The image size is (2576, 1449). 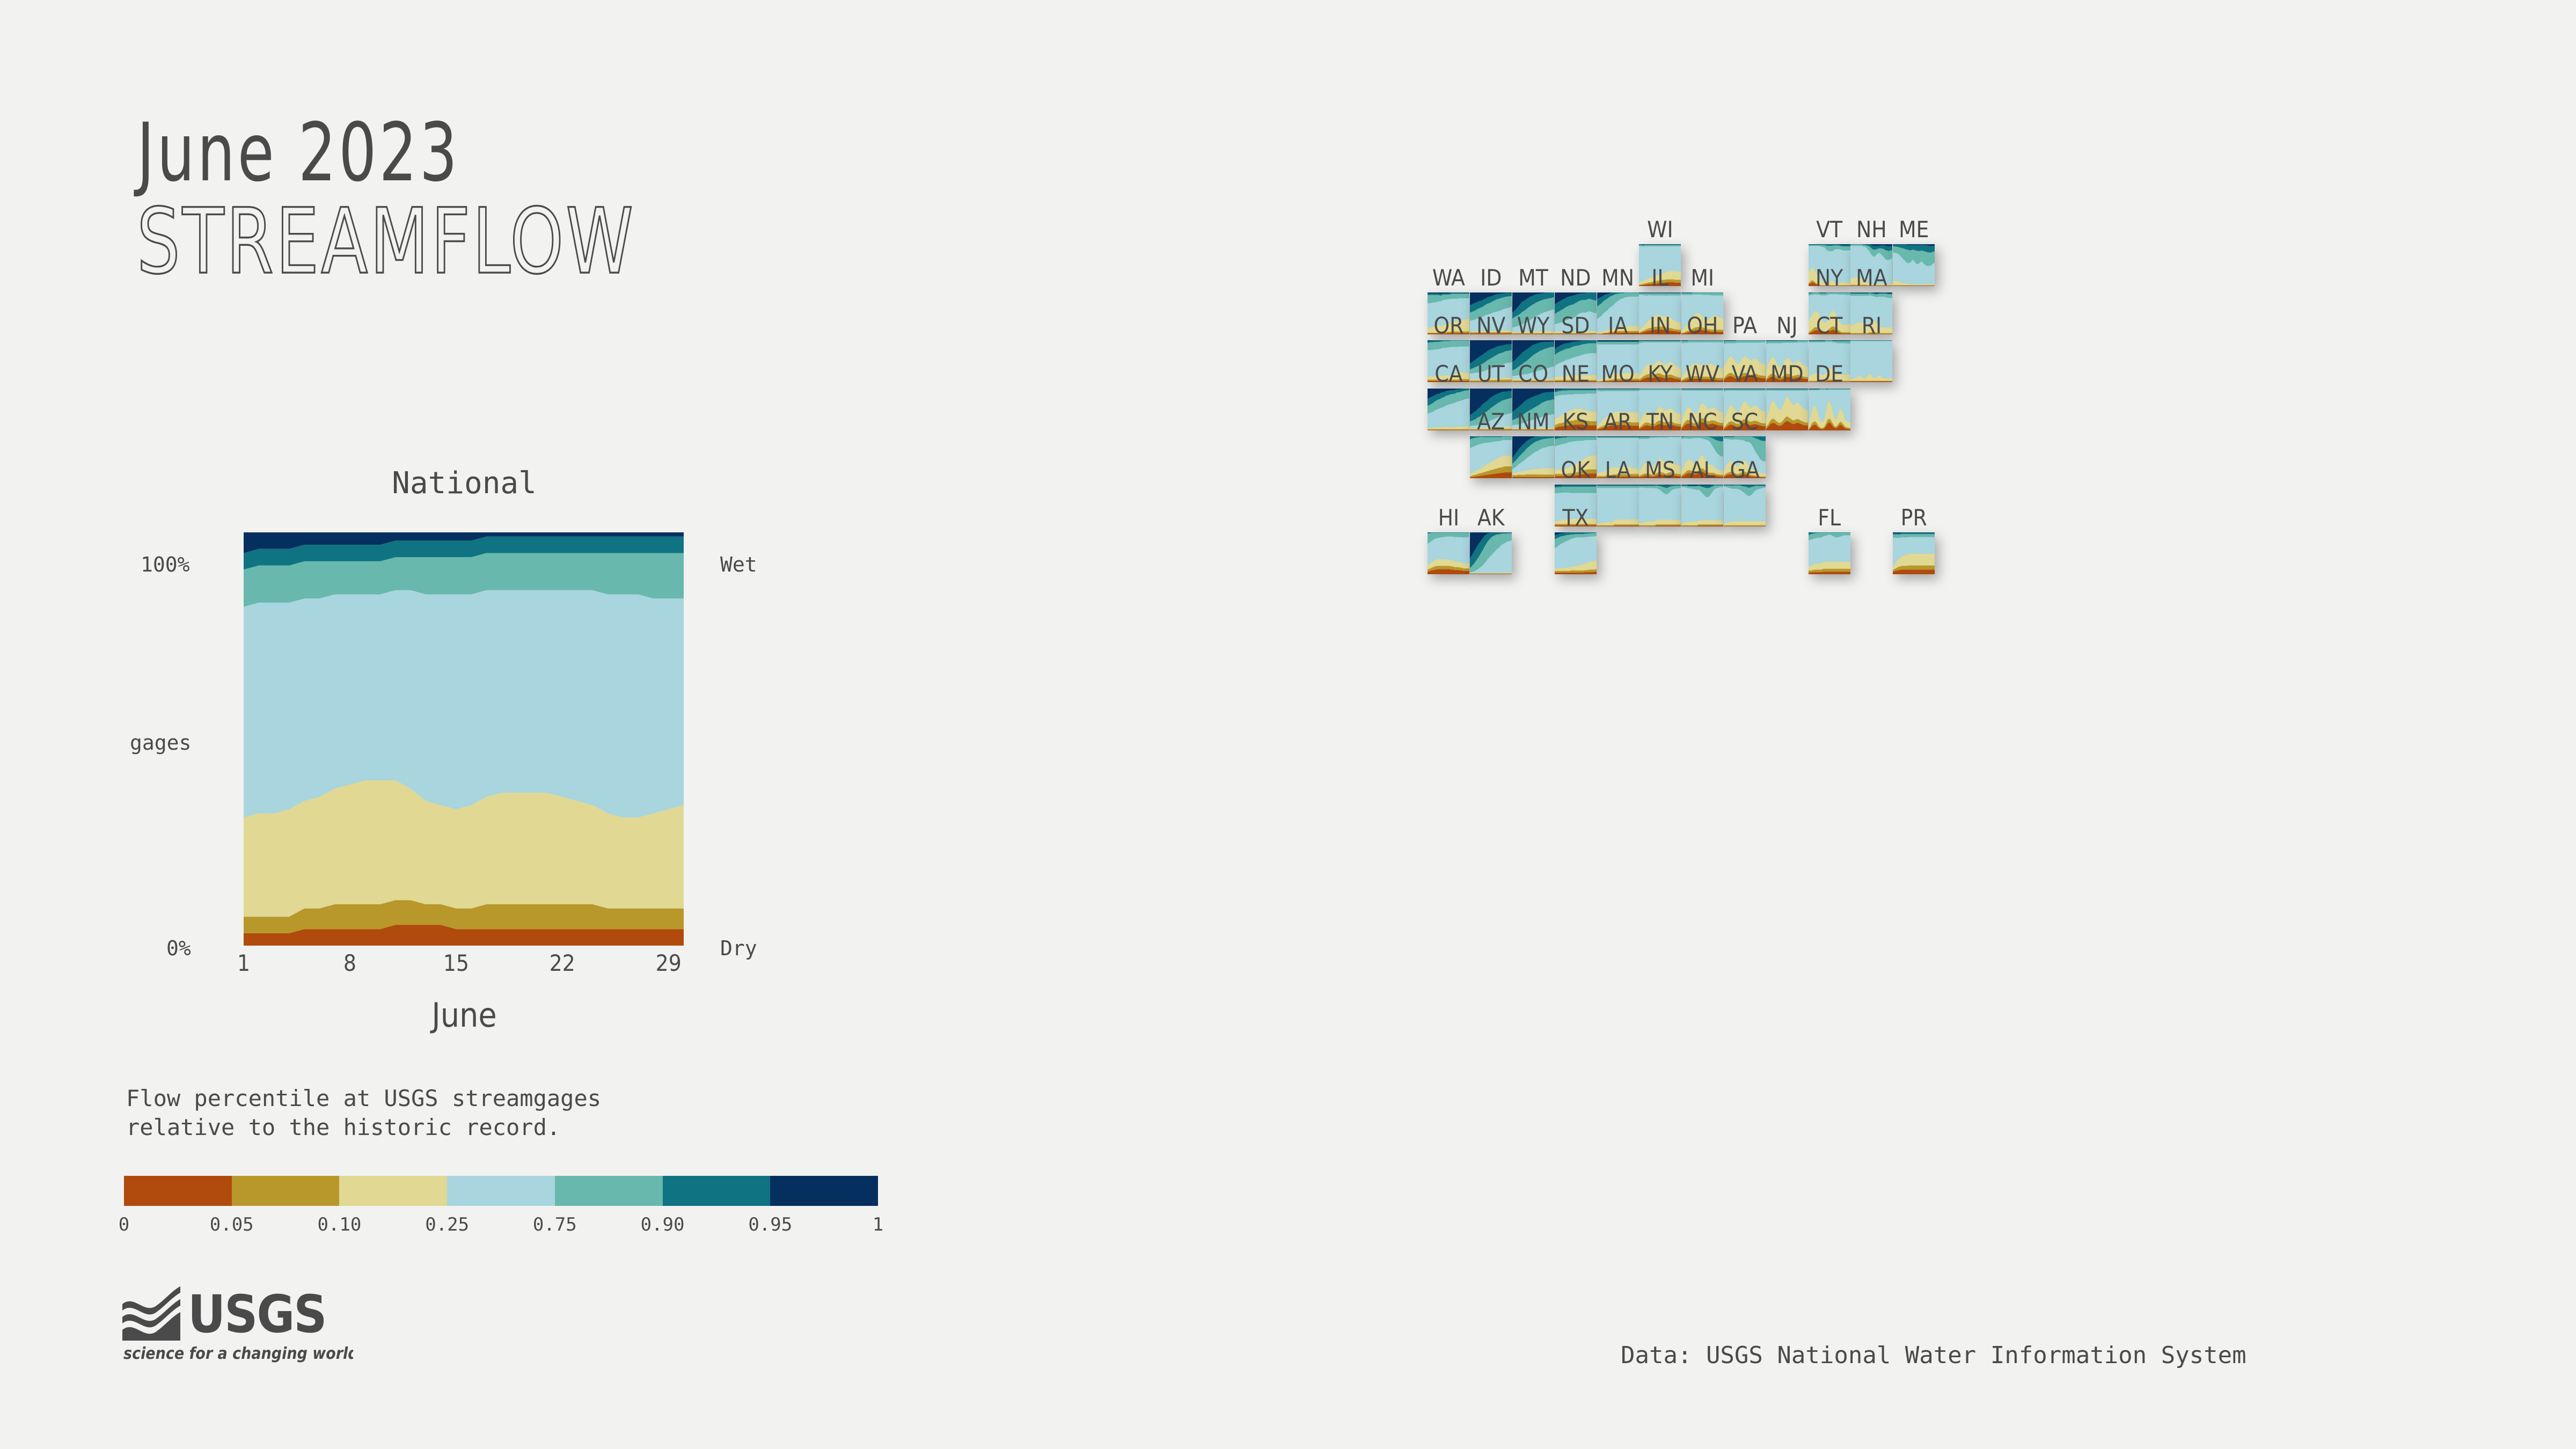 I want to click on state-label-va: VA, so click(x=1744, y=373).